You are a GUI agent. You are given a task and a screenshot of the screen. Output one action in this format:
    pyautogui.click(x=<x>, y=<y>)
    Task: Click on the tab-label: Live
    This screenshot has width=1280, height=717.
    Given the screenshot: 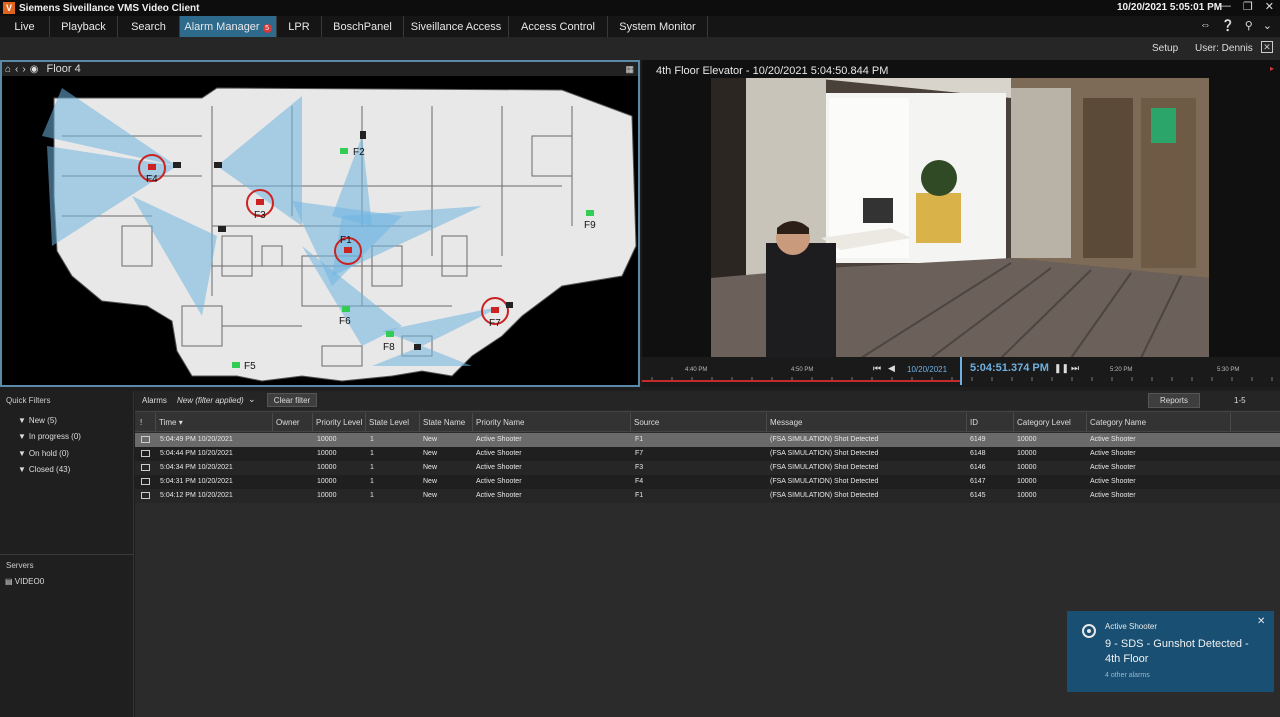 What is the action you would take?
    pyautogui.click(x=24, y=26)
    